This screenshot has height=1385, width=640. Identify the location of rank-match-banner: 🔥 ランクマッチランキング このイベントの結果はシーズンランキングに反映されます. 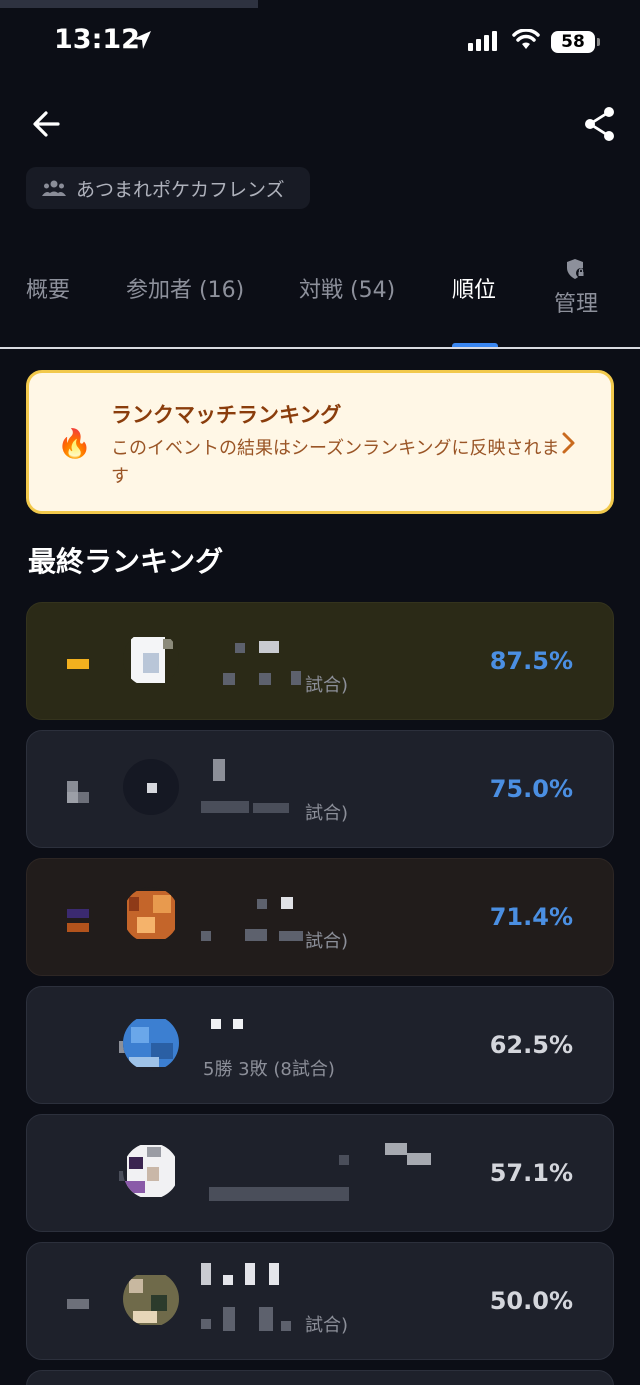
(320, 442).